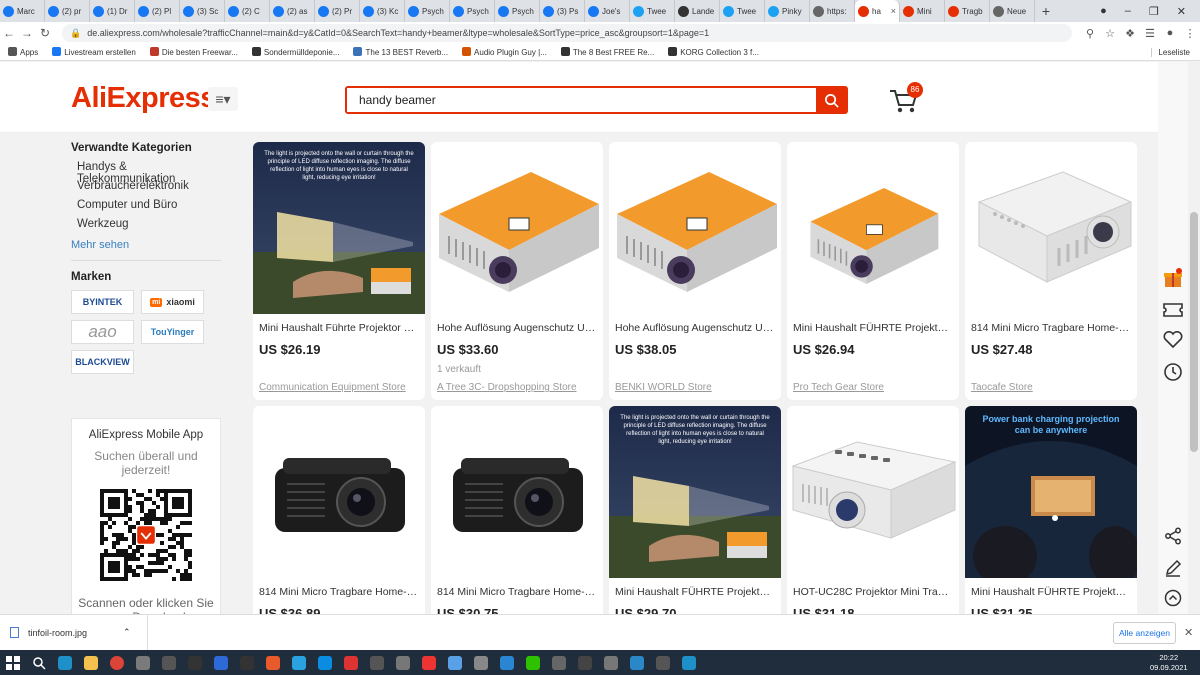 Image resolution: width=1200 pixels, height=675 pixels. Describe the element at coordinates (1173, 278) in the screenshot. I see `gift-icon` at that location.